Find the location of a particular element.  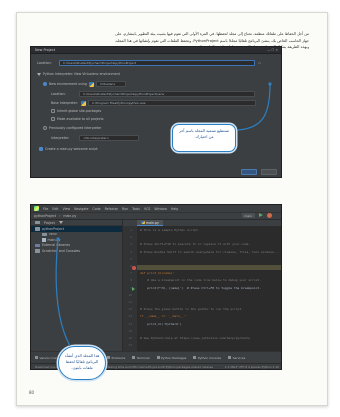

line-number: 13 is located at coordinates (130, 316).